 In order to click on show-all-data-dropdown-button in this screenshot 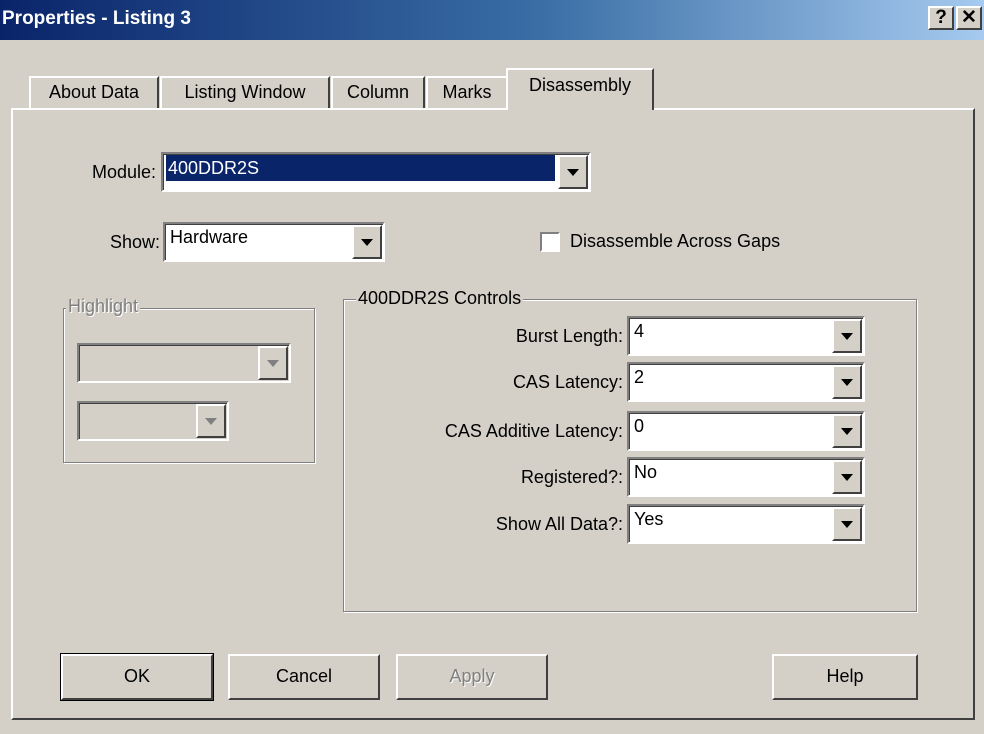, I will do `click(847, 524)`.